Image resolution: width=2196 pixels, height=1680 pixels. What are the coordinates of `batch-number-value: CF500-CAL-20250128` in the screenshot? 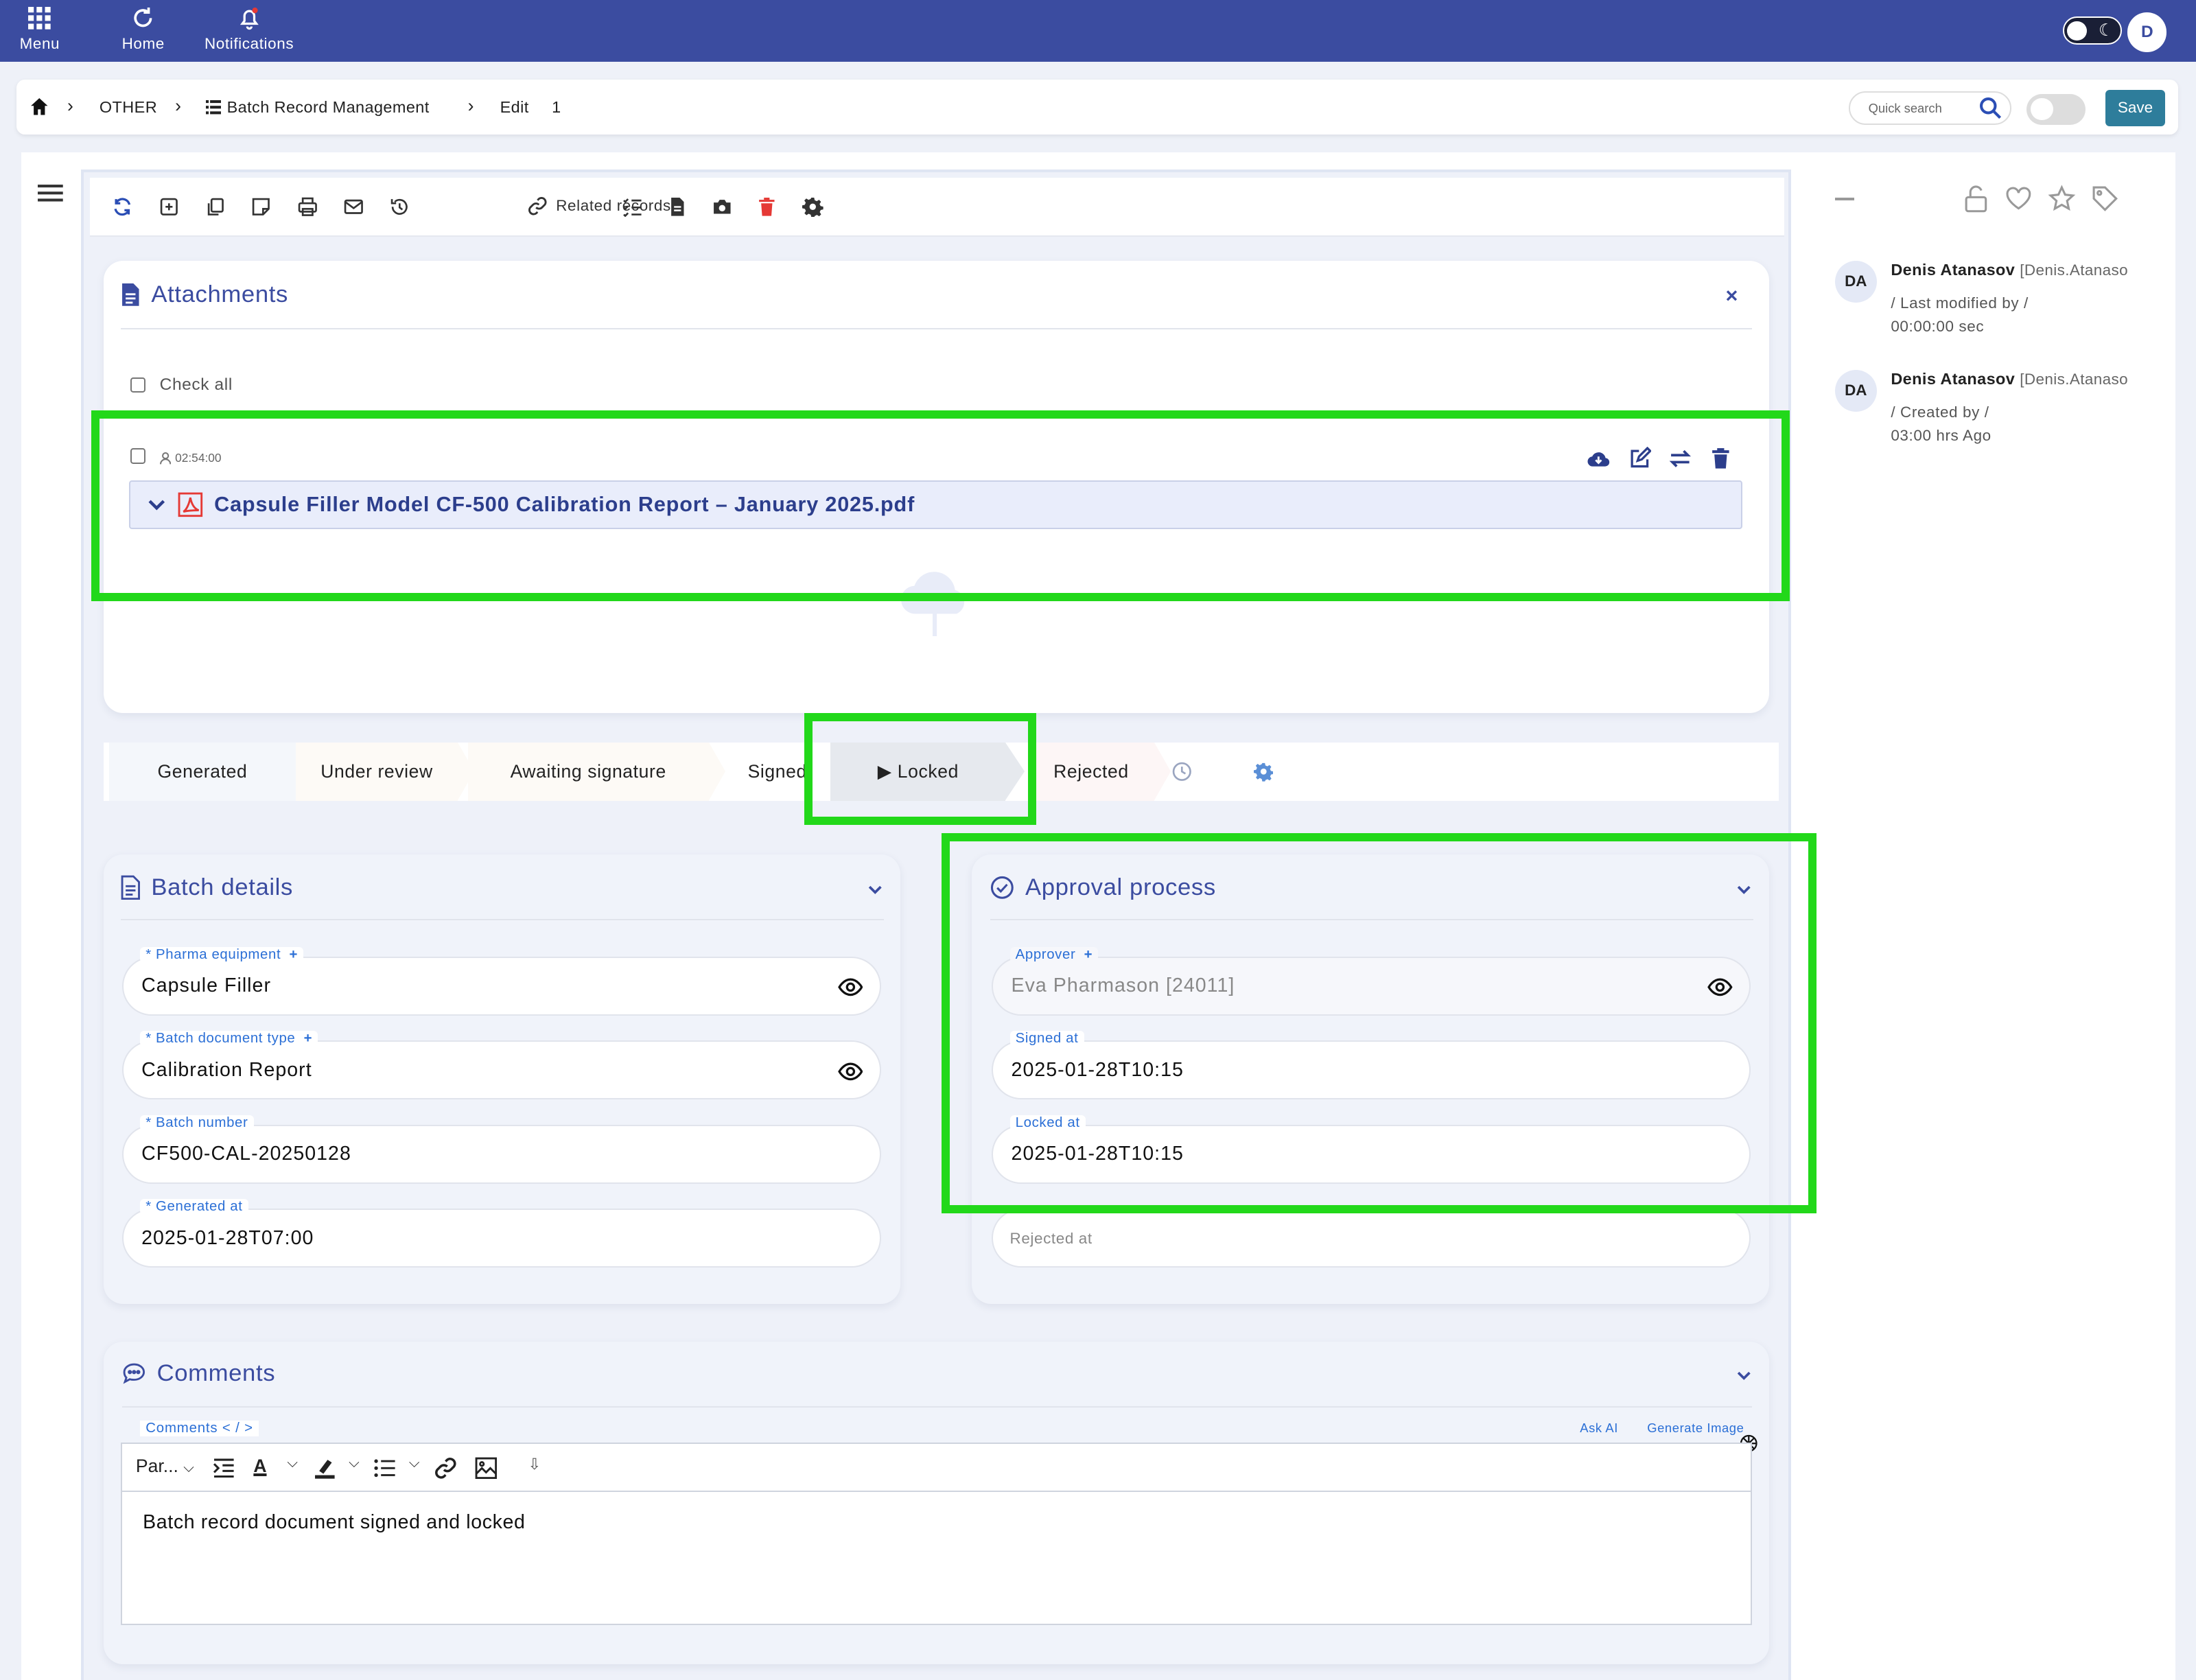 It's located at (246, 1154).